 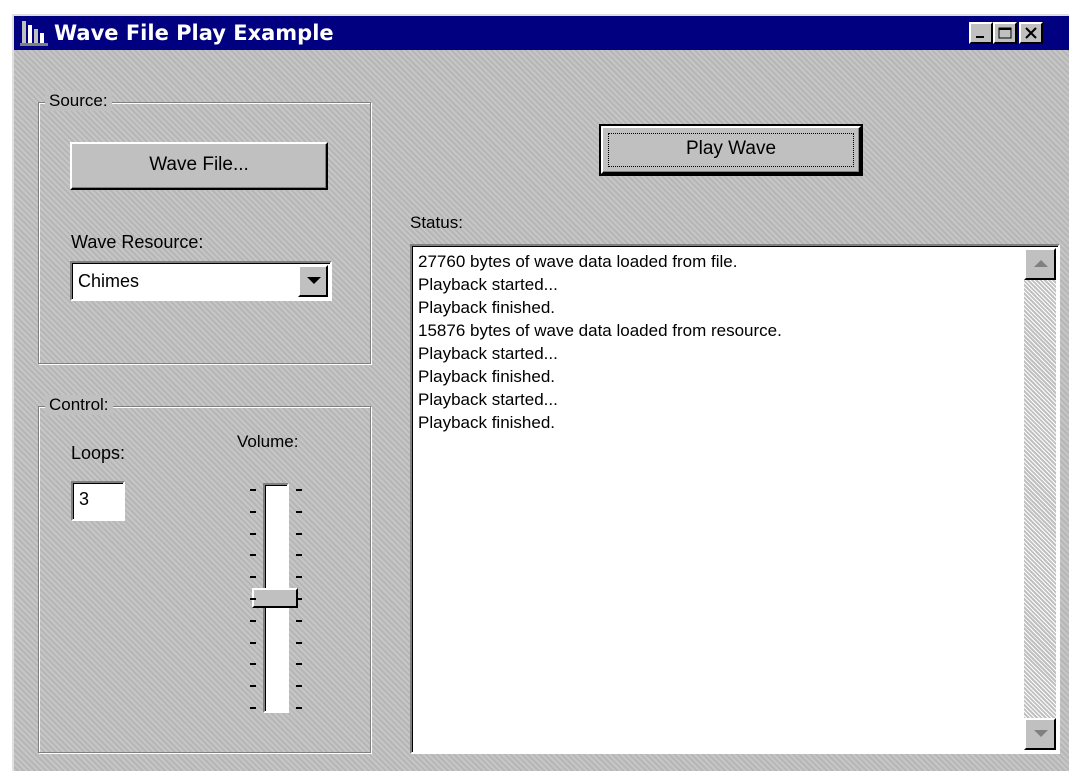 I want to click on loops-input: 3, so click(x=98, y=501).